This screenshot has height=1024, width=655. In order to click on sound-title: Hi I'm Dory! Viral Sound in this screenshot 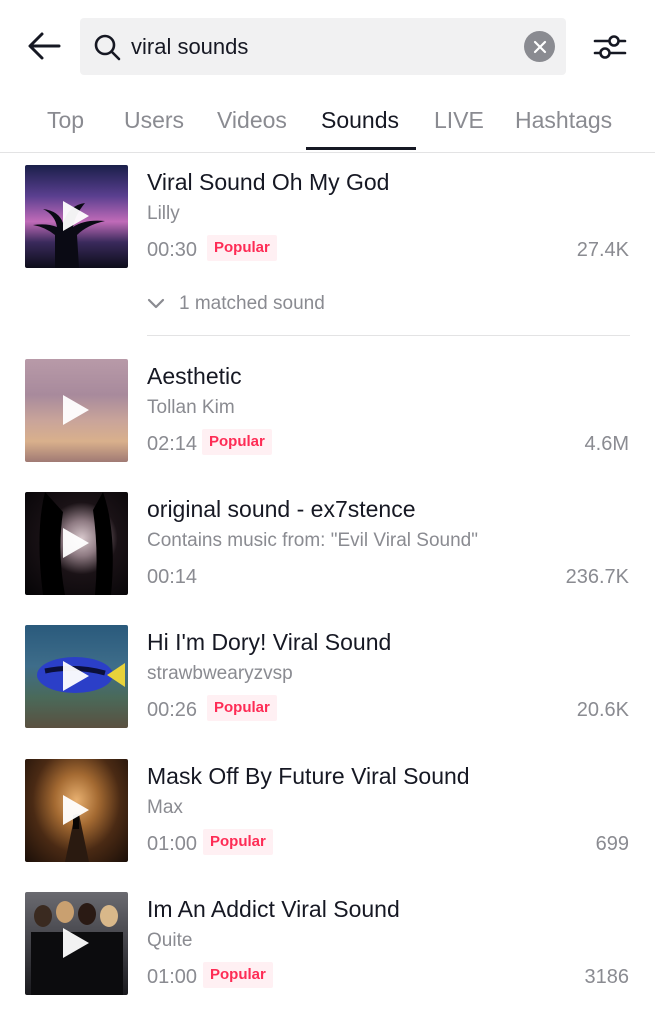, I will do `click(269, 642)`.